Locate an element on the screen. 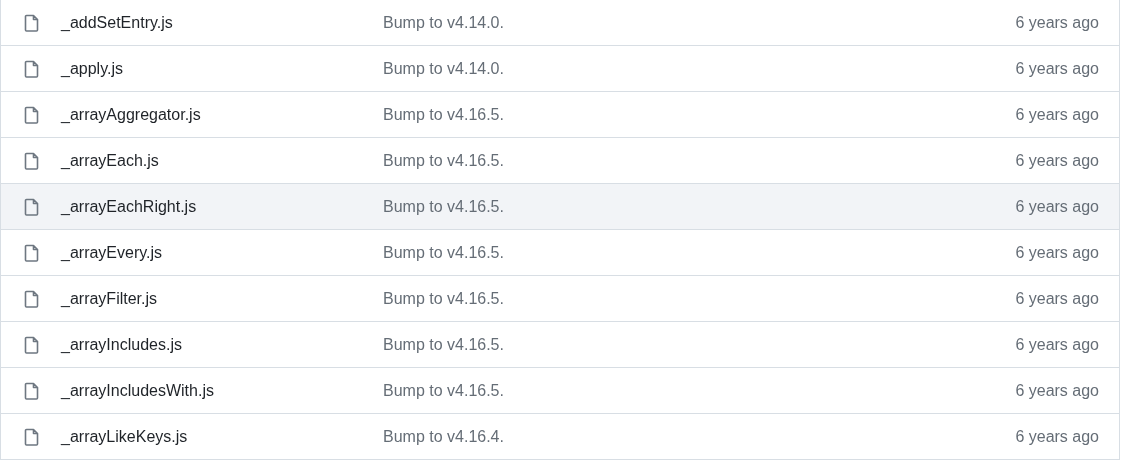 The width and height of the screenshot is (1123, 466). file-name-link: _arrayEachRight.js is located at coordinates (129, 206).